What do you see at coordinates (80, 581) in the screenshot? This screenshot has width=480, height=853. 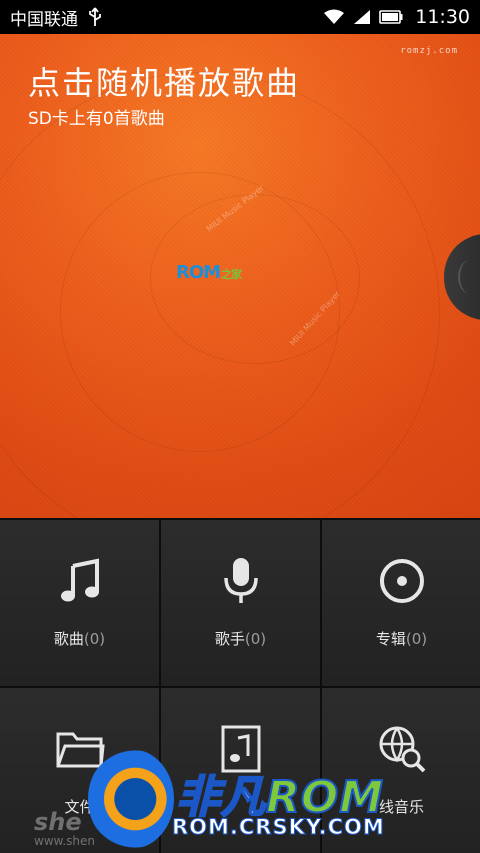 I see `music-note-icon` at bounding box center [80, 581].